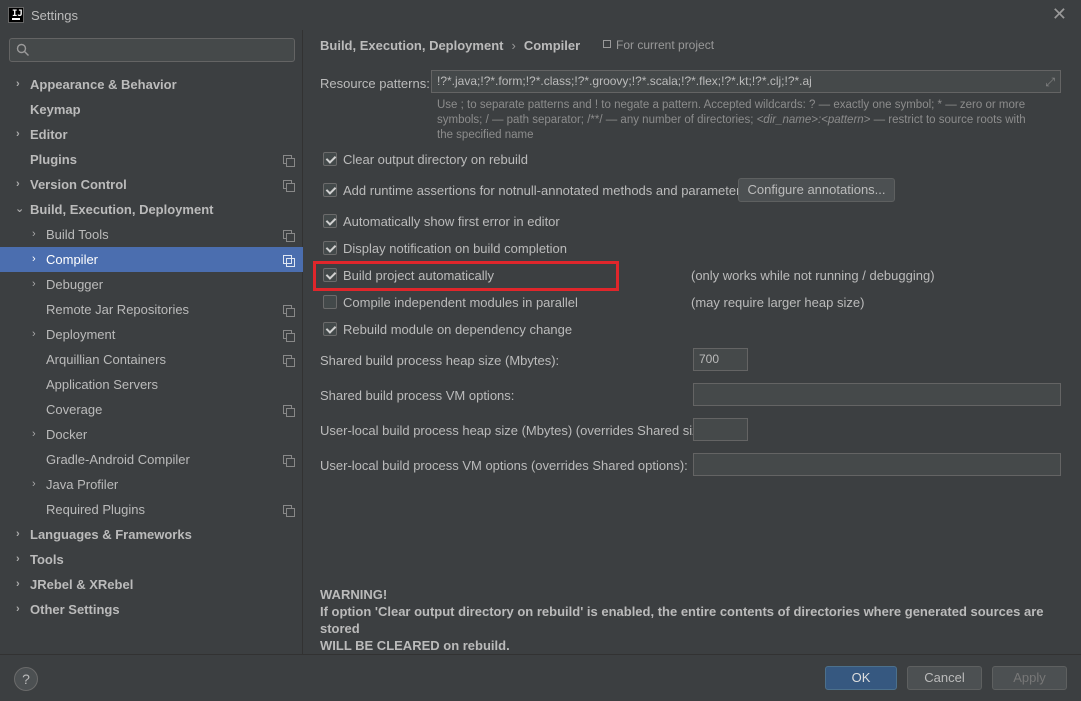 This screenshot has height=701, width=1081. I want to click on sidebar-item-languages-frameworks: › Languages & Frameworks, so click(151, 534).